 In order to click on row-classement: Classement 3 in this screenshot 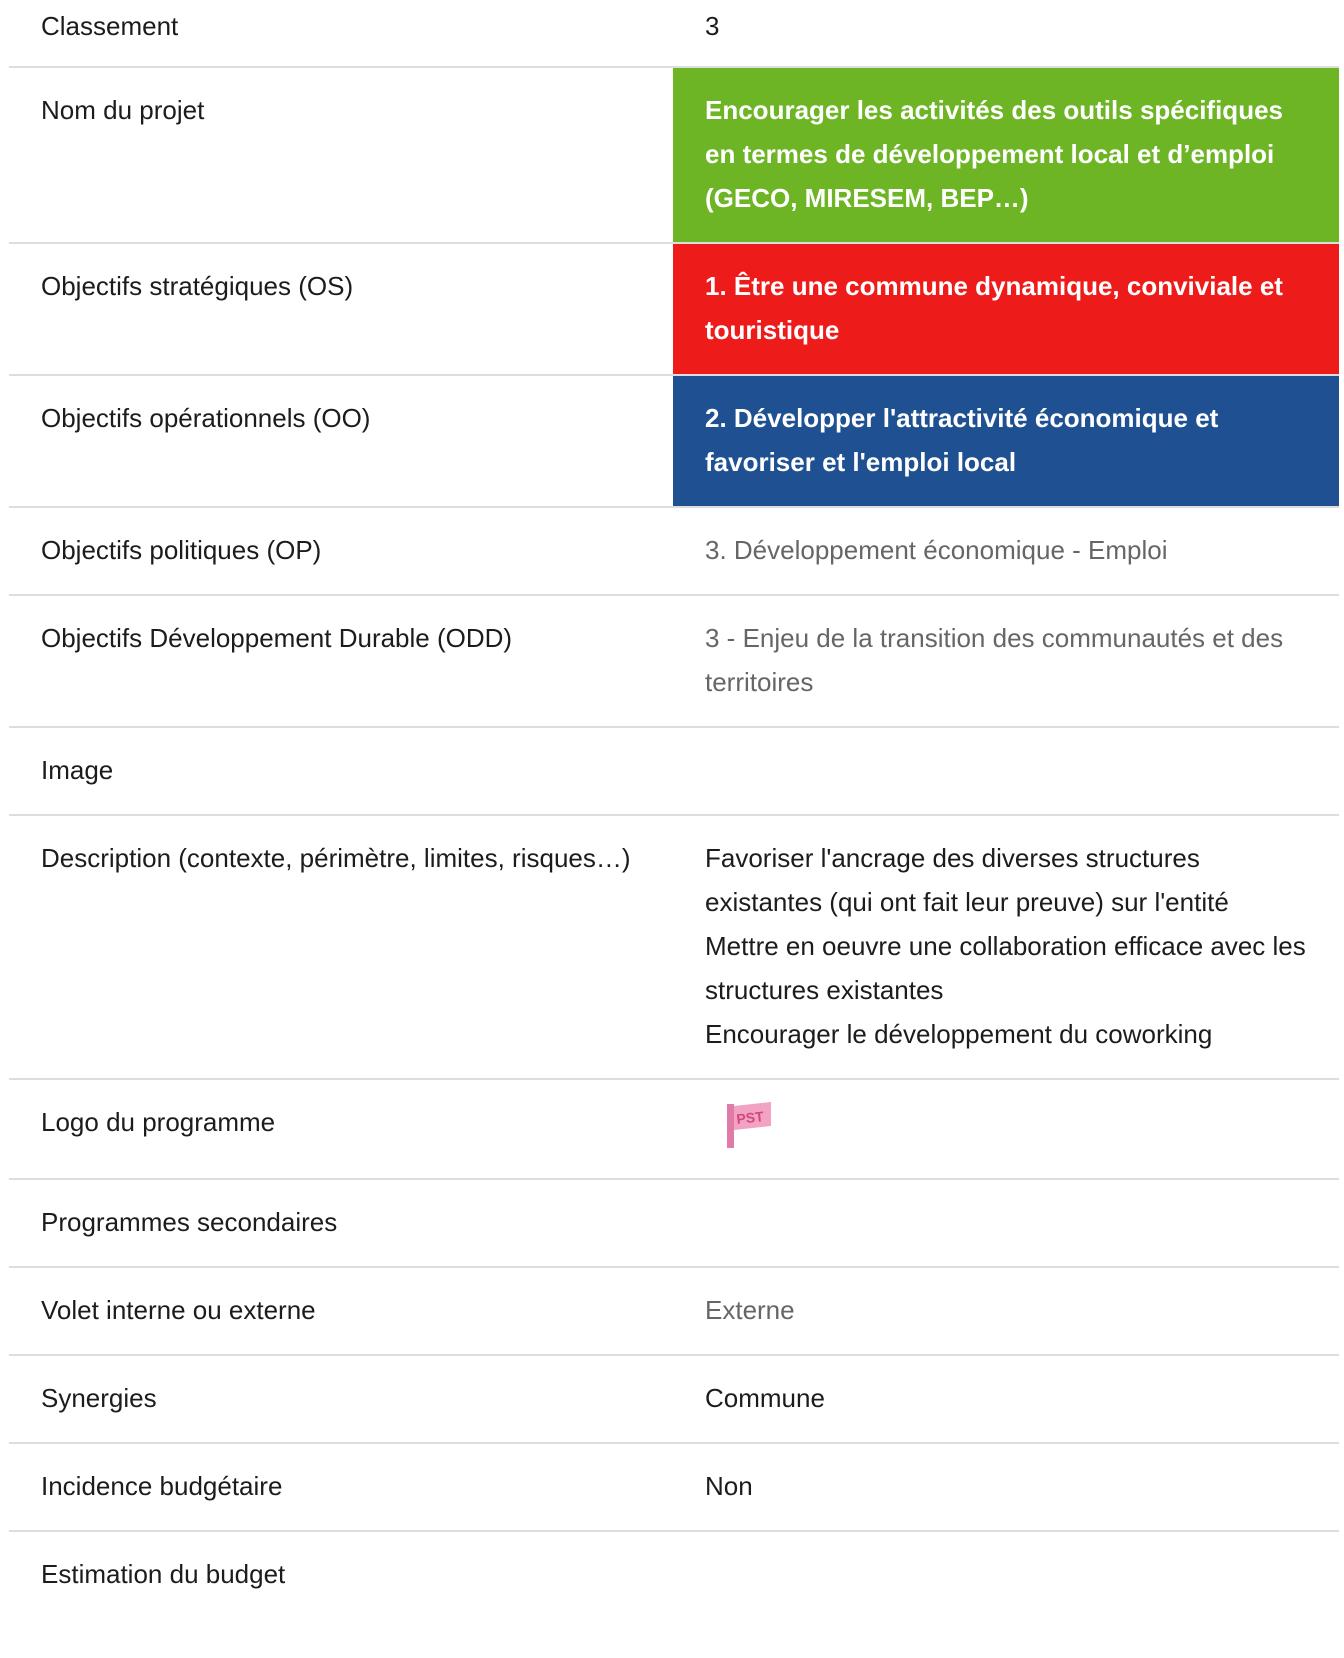, I will do `click(674, 33)`.